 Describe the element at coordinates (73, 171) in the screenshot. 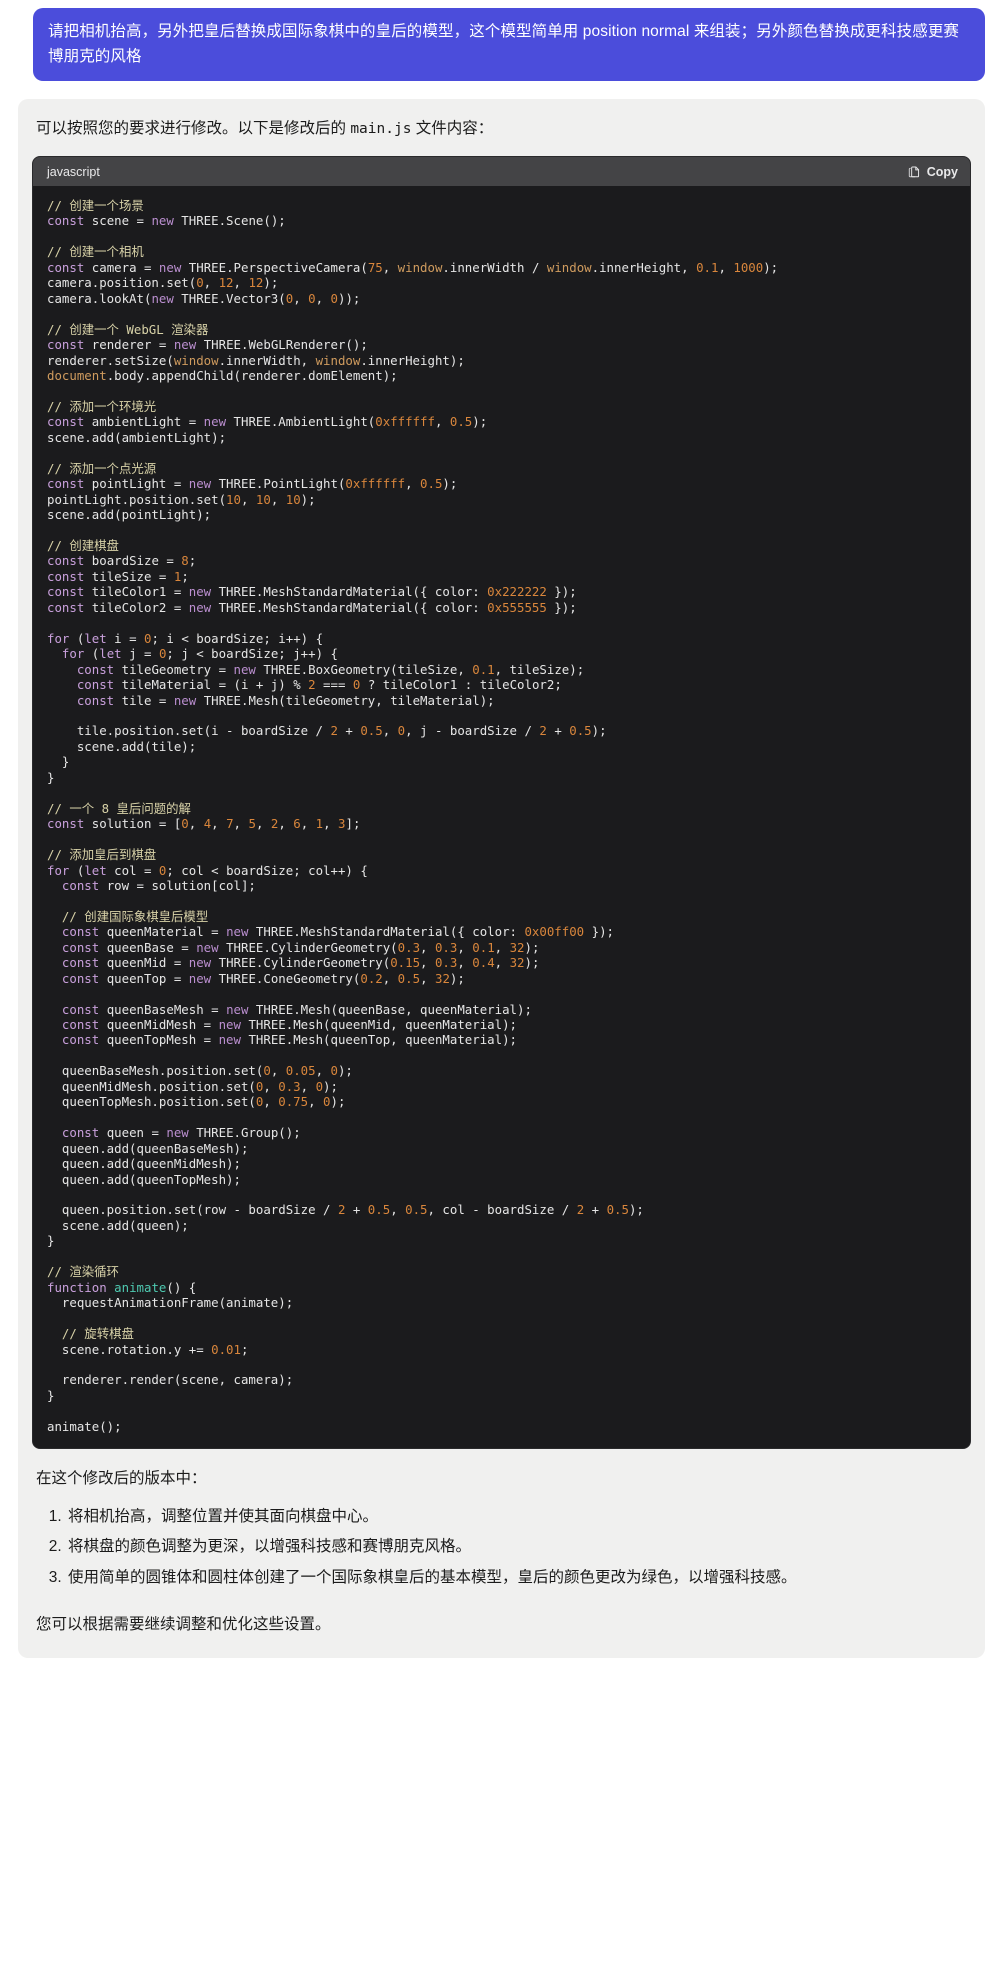

I see `code-language-label: javascript` at that location.